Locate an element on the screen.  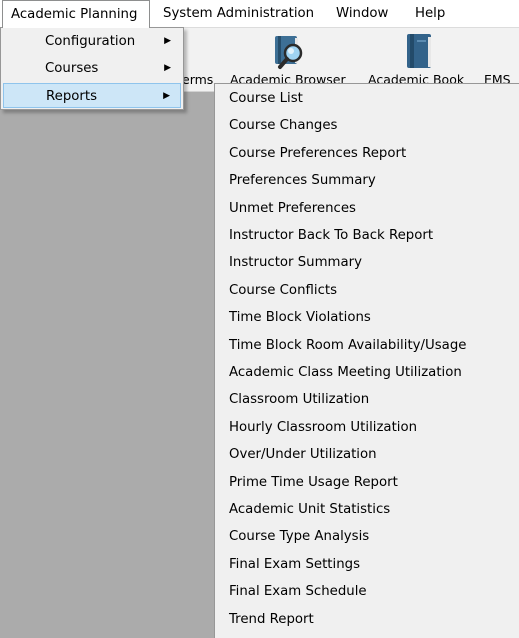
submenu-item-classroom-utilization: Classroom Utilization is located at coordinates (367, 399).